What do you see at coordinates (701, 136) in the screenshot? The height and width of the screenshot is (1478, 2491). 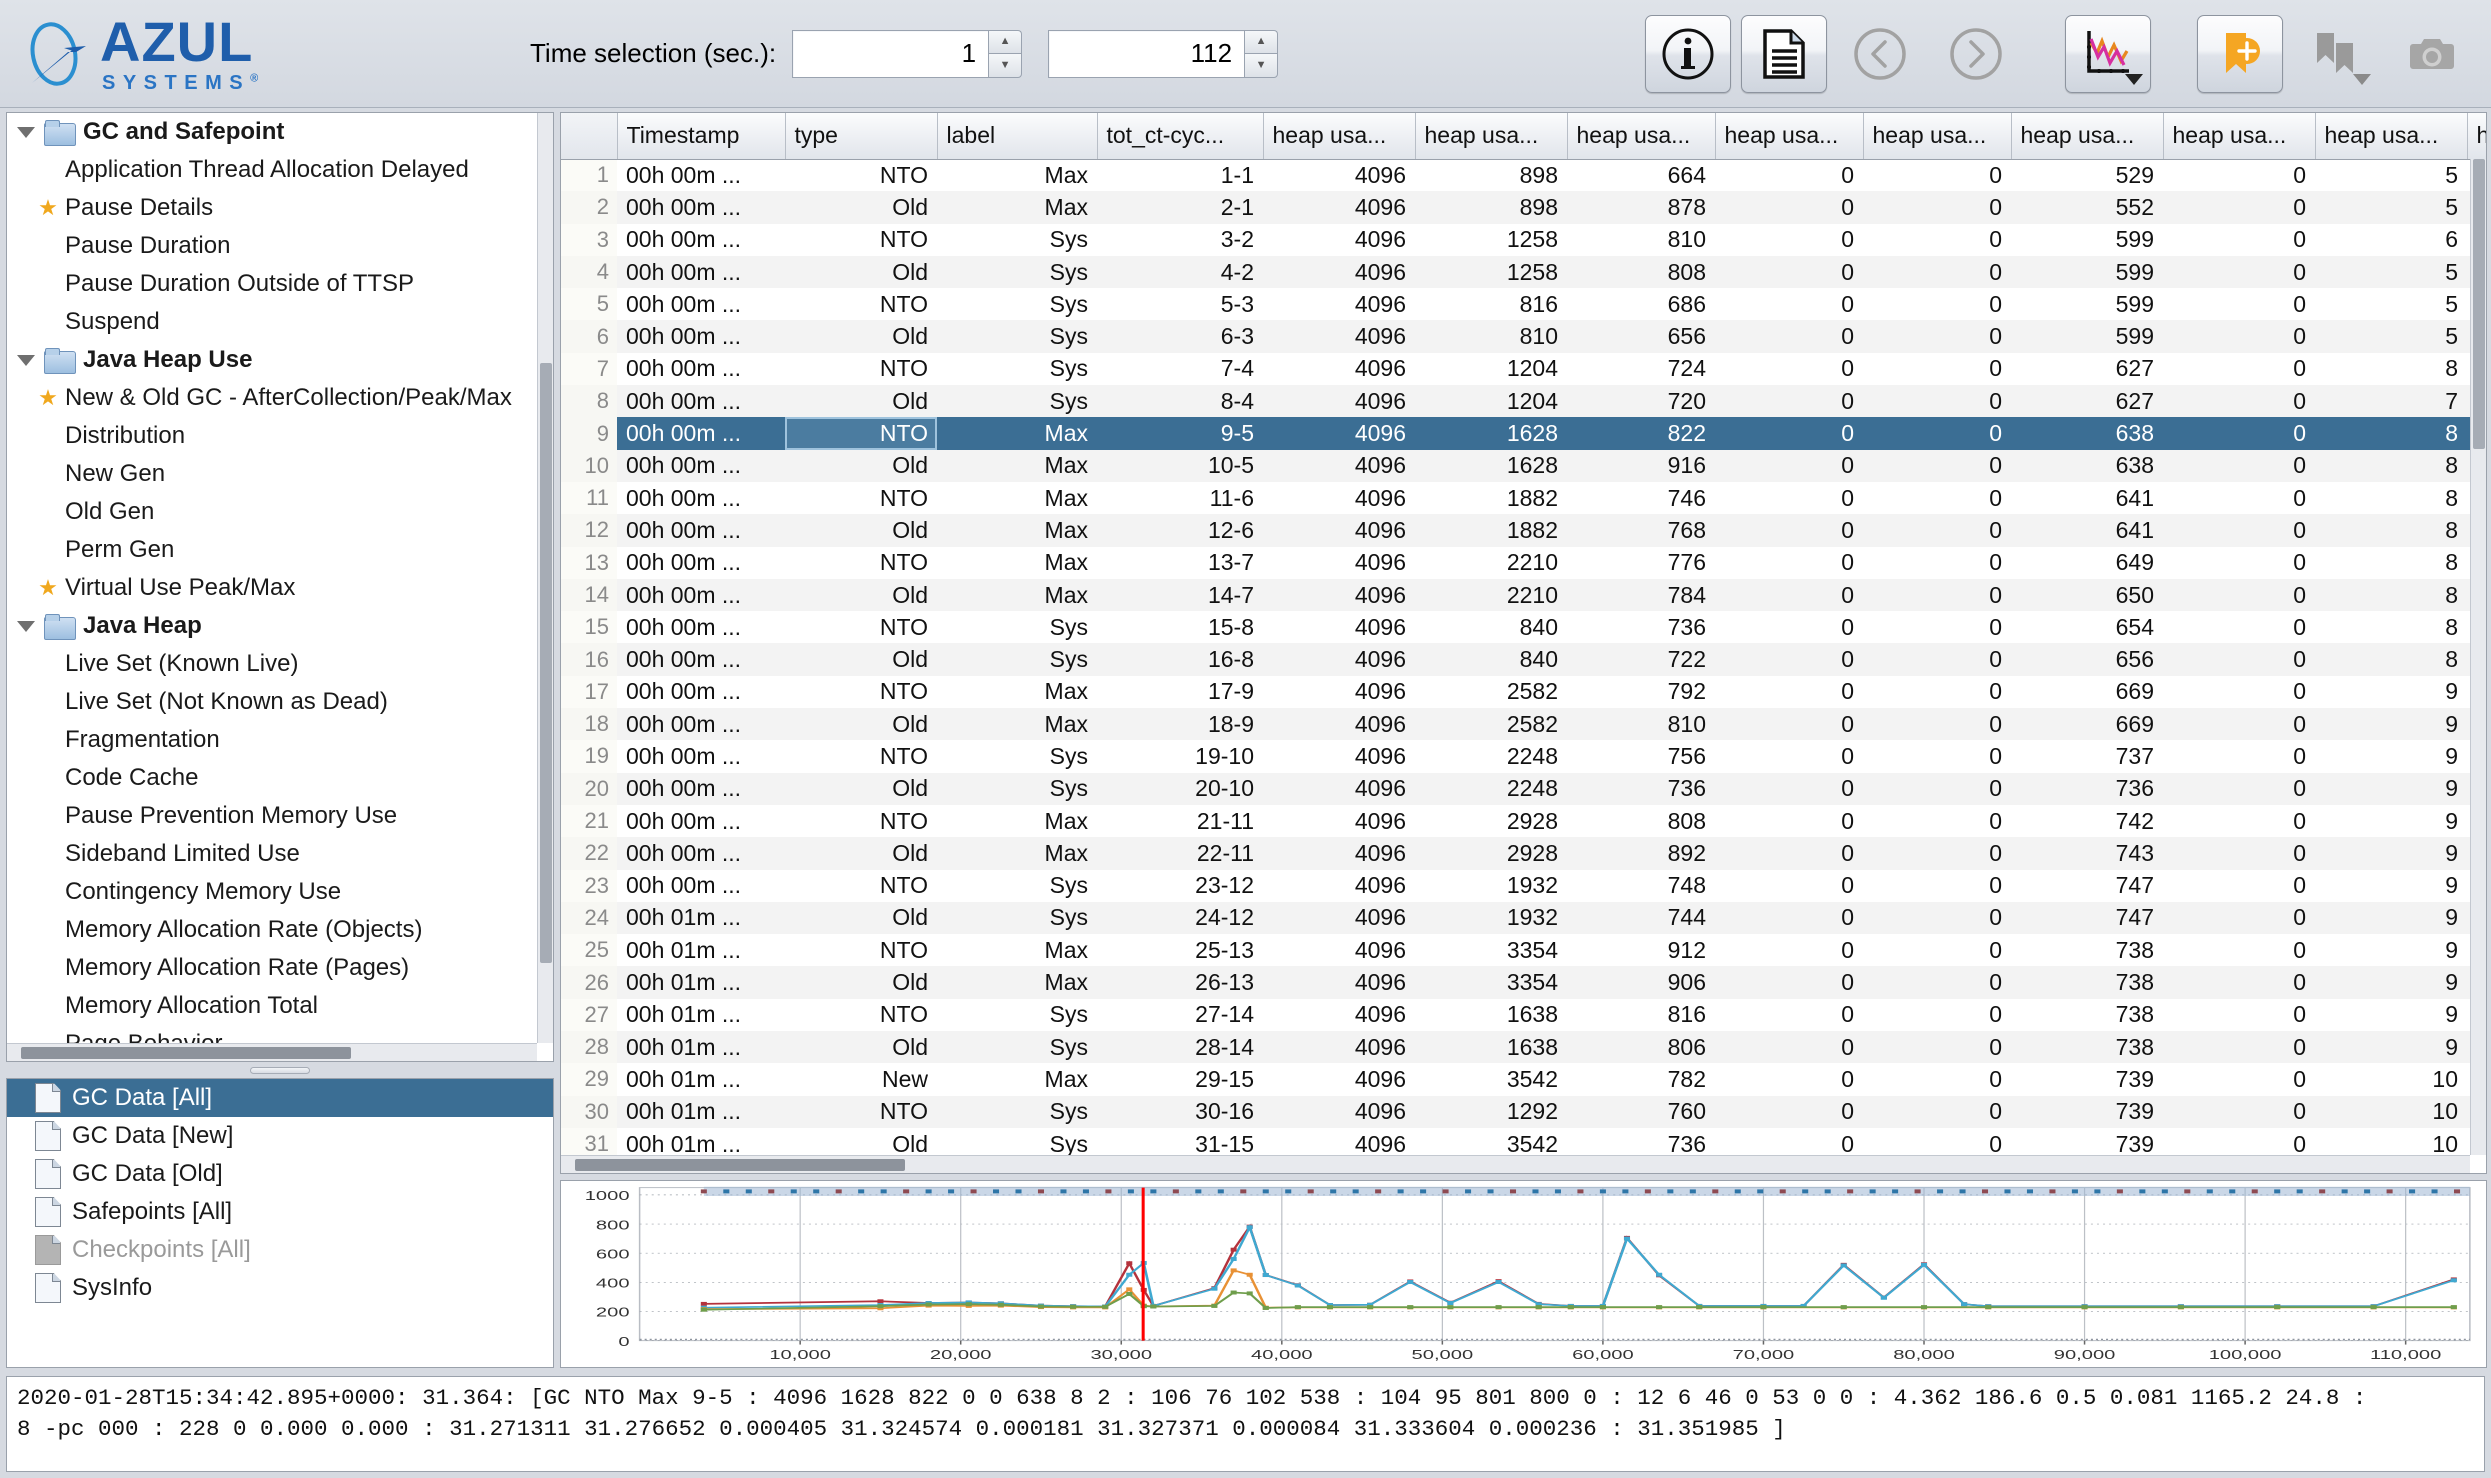 I see `column-header-timestamp: Timestamp` at bounding box center [701, 136].